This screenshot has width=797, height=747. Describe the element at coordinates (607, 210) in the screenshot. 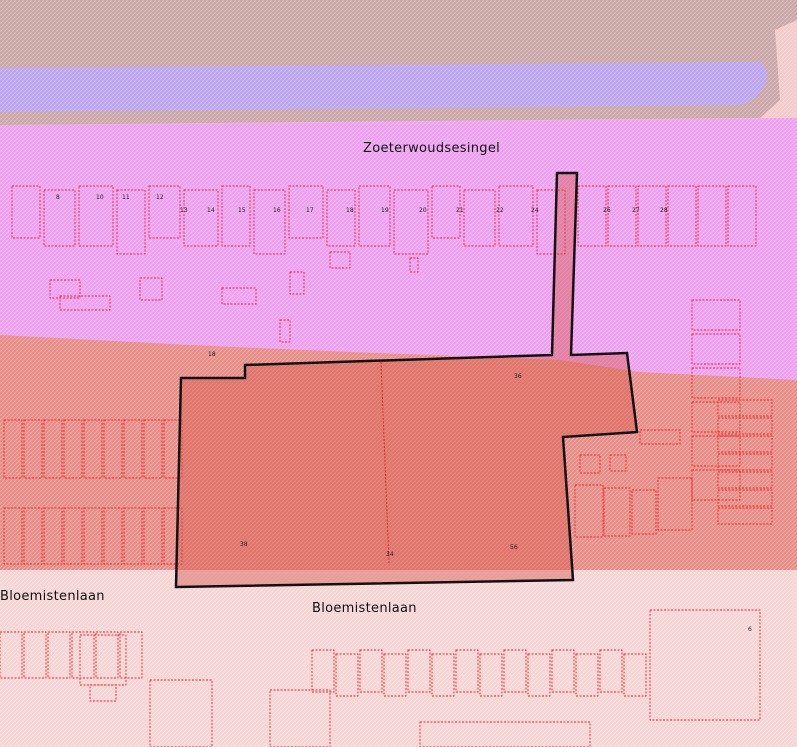

I see `house-number: 26` at that location.